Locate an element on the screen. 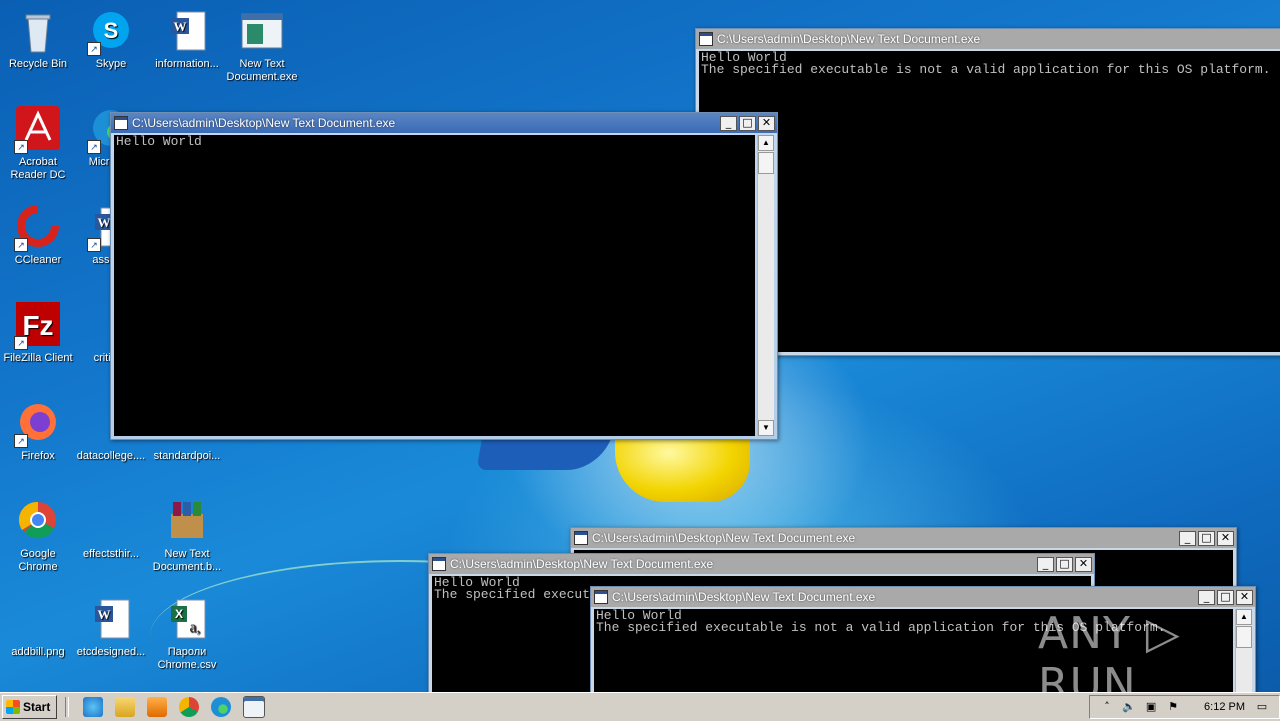 The image size is (1280, 721). desktop-icon-label: CCleaner is located at coordinates (38, 260).